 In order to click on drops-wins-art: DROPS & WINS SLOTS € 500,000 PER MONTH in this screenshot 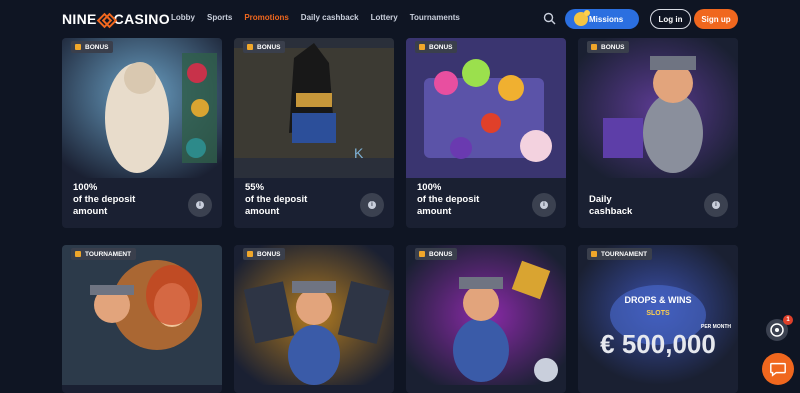, I will do `click(658, 315)`.